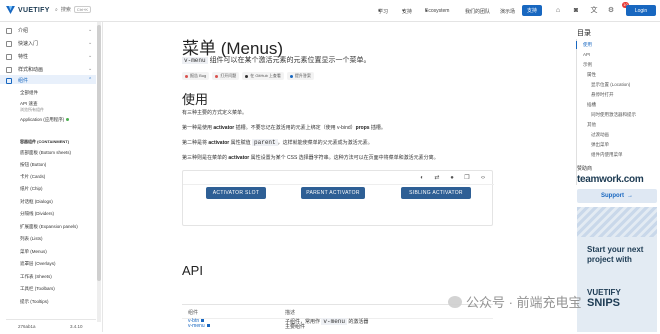 The height and width of the screenshot is (334, 660). Describe the element at coordinates (585, 169) in the screenshot. I see `sponsor-label: 赞助商` at that location.